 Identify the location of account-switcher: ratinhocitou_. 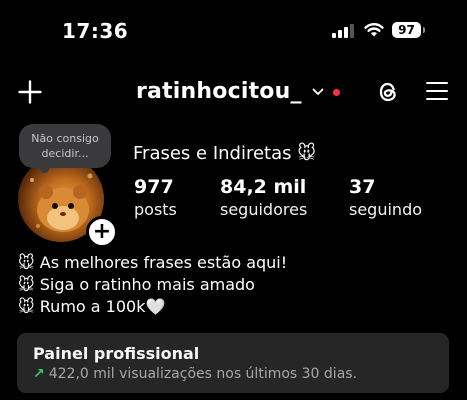
(238, 92).